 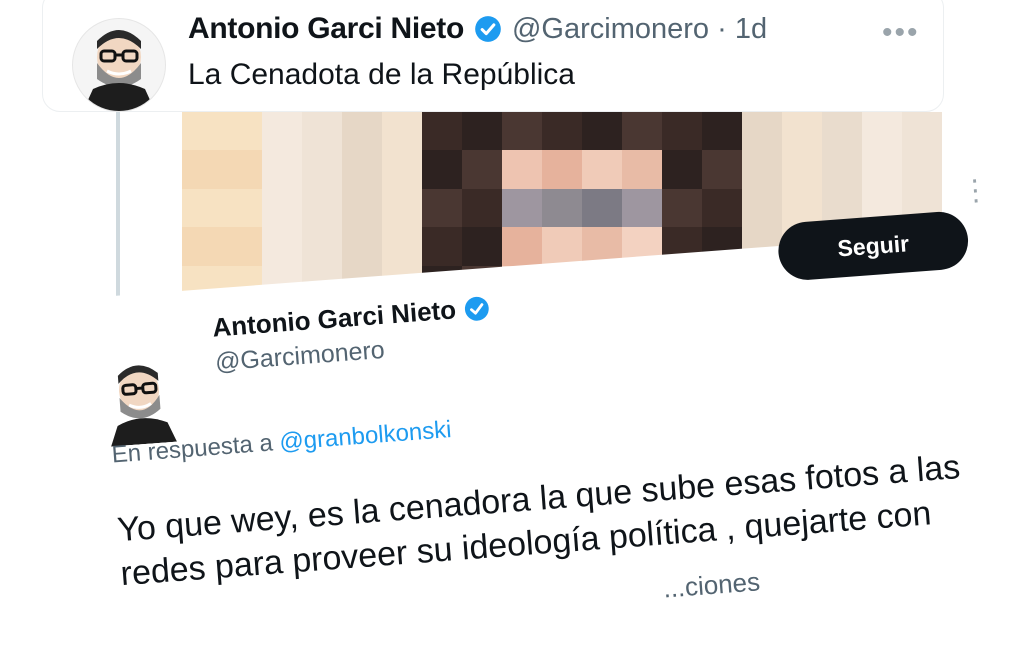 I want to click on tweet-header: Antonio Garci Nieto @Garcimonero · 1d, so click(x=477, y=29).